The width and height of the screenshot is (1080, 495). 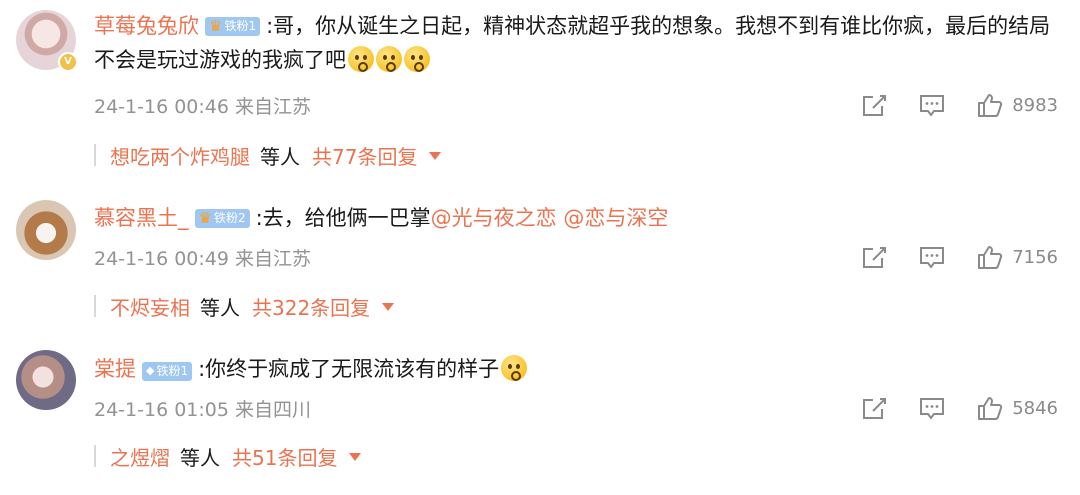 What do you see at coordinates (167, 371) in the screenshot?
I see `fan-badge: ◆ 铁粉1` at bounding box center [167, 371].